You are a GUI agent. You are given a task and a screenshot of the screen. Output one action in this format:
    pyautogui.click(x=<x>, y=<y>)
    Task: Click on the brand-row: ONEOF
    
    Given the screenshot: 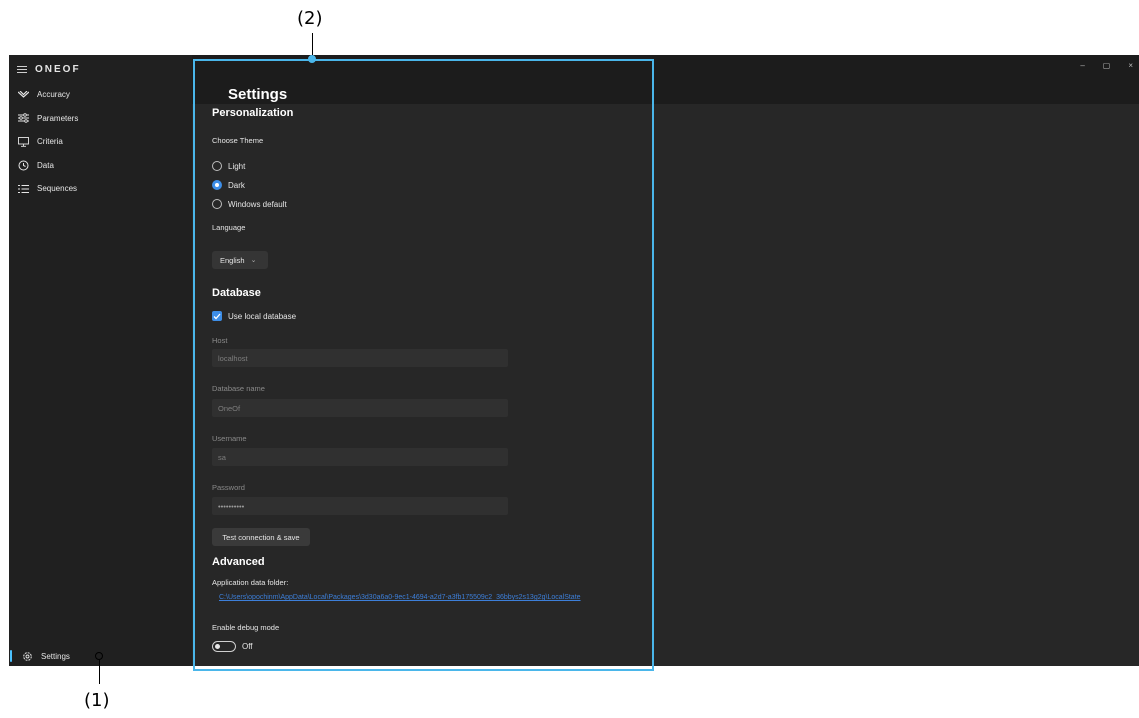 What is the action you would take?
    pyautogui.click(x=49, y=69)
    